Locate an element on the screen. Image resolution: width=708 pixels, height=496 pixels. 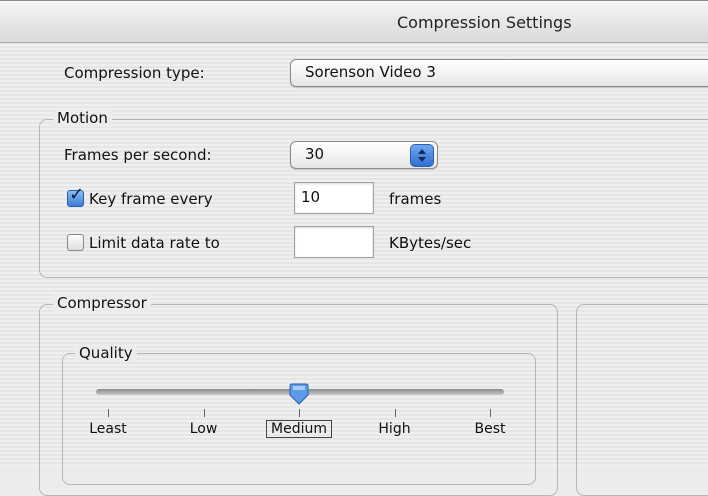
limit-data-rate-checkbox is located at coordinates (75, 242).